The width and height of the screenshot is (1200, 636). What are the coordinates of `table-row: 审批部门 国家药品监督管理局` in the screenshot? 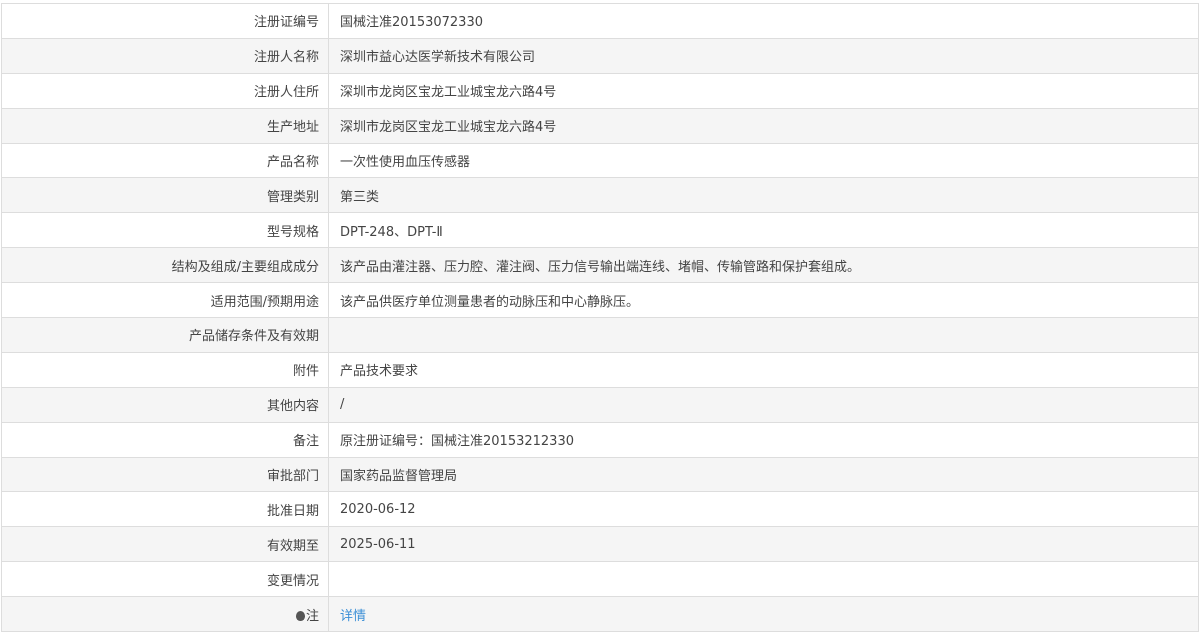 It's located at (600, 474).